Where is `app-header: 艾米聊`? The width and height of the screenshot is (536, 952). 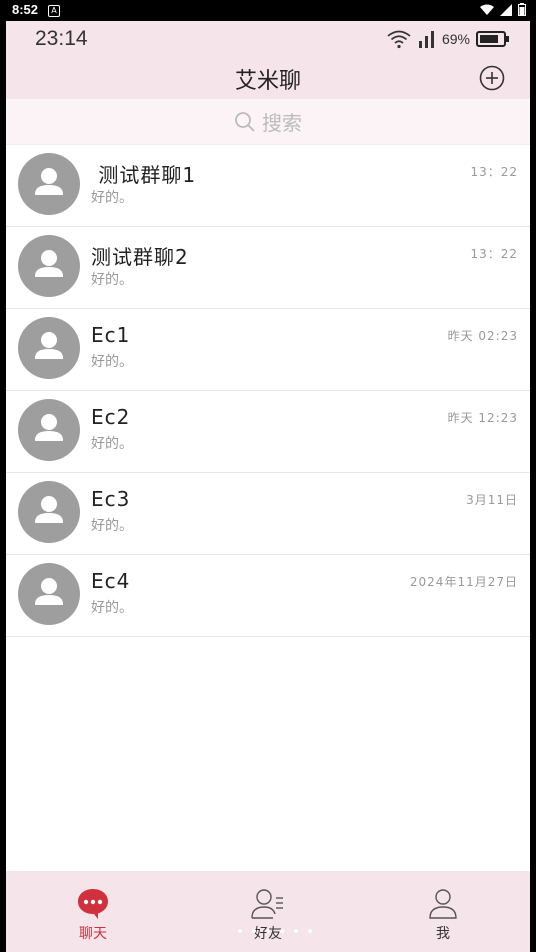
app-header: 艾米聊 is located at coordinates (268, 79).